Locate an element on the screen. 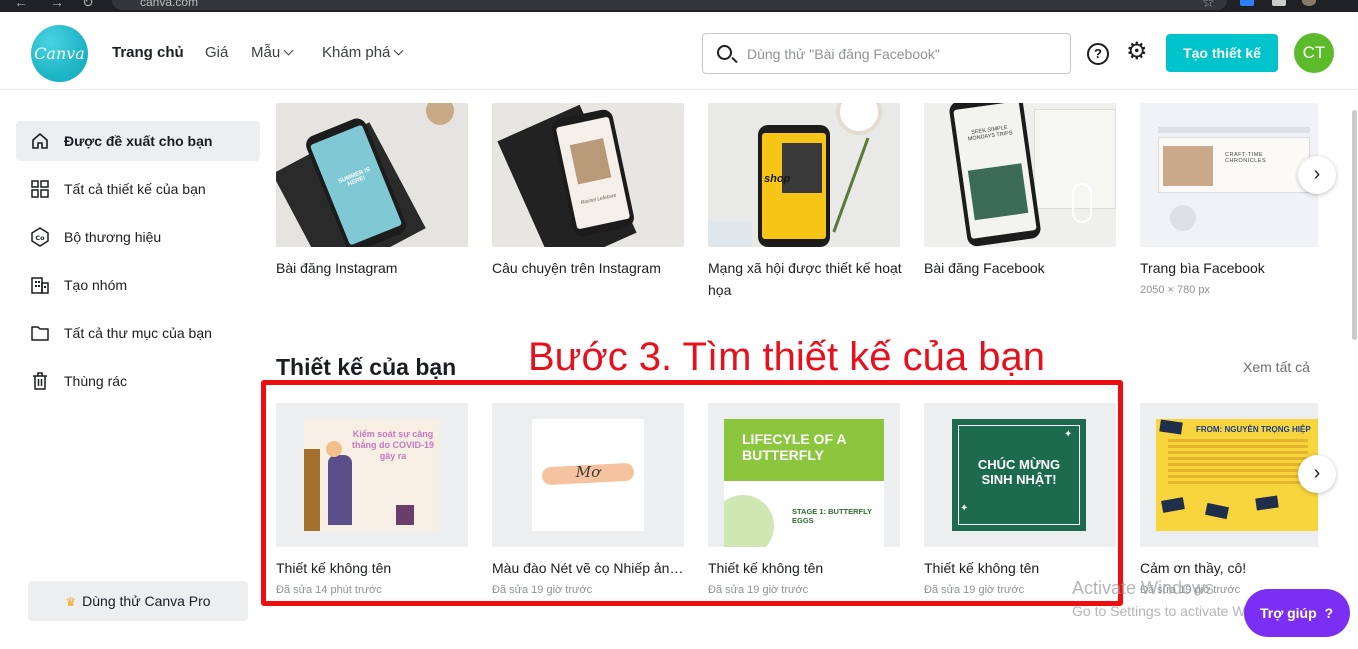 This screenshot has width=1358, height=649. text-lines-shape is located at coordinates (1238, 463).